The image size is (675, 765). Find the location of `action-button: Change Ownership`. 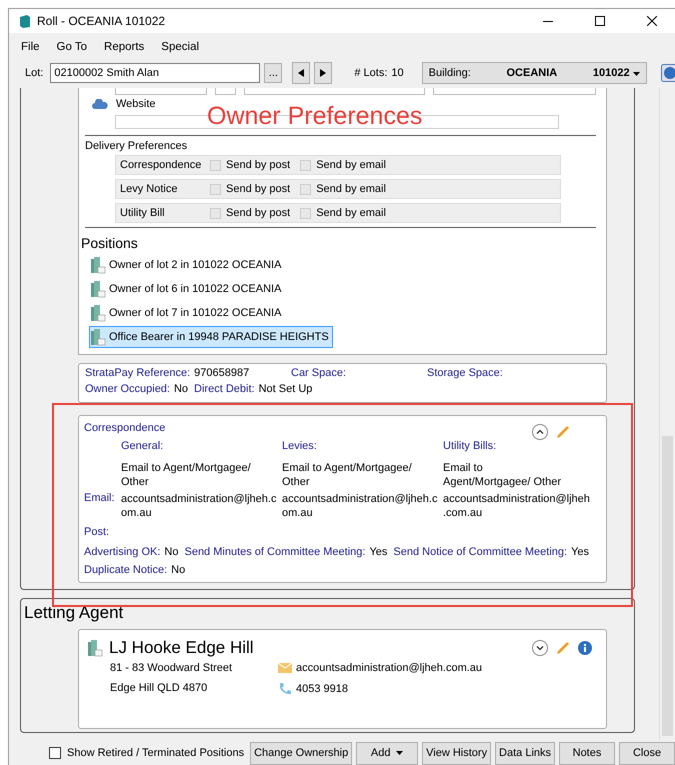

action-button: Change Ownership is located at coordinates (301, 753).